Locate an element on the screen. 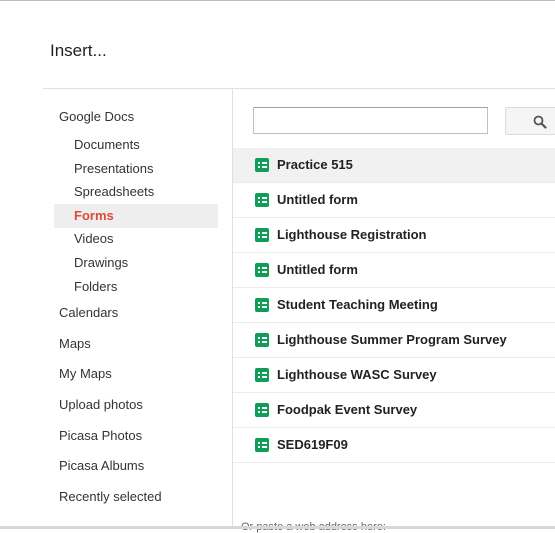 This screenshot has height=533, width=555. file-name: SED619F09 is located at coordinates (312, 444).